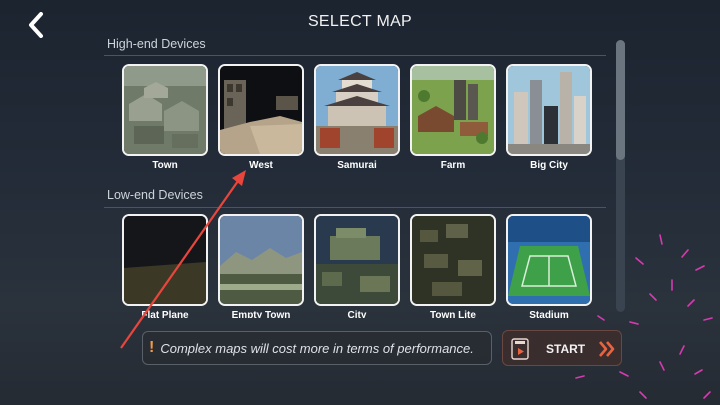  I want to click on section-label-low-end: Low-end Devices, so click(155, 195).